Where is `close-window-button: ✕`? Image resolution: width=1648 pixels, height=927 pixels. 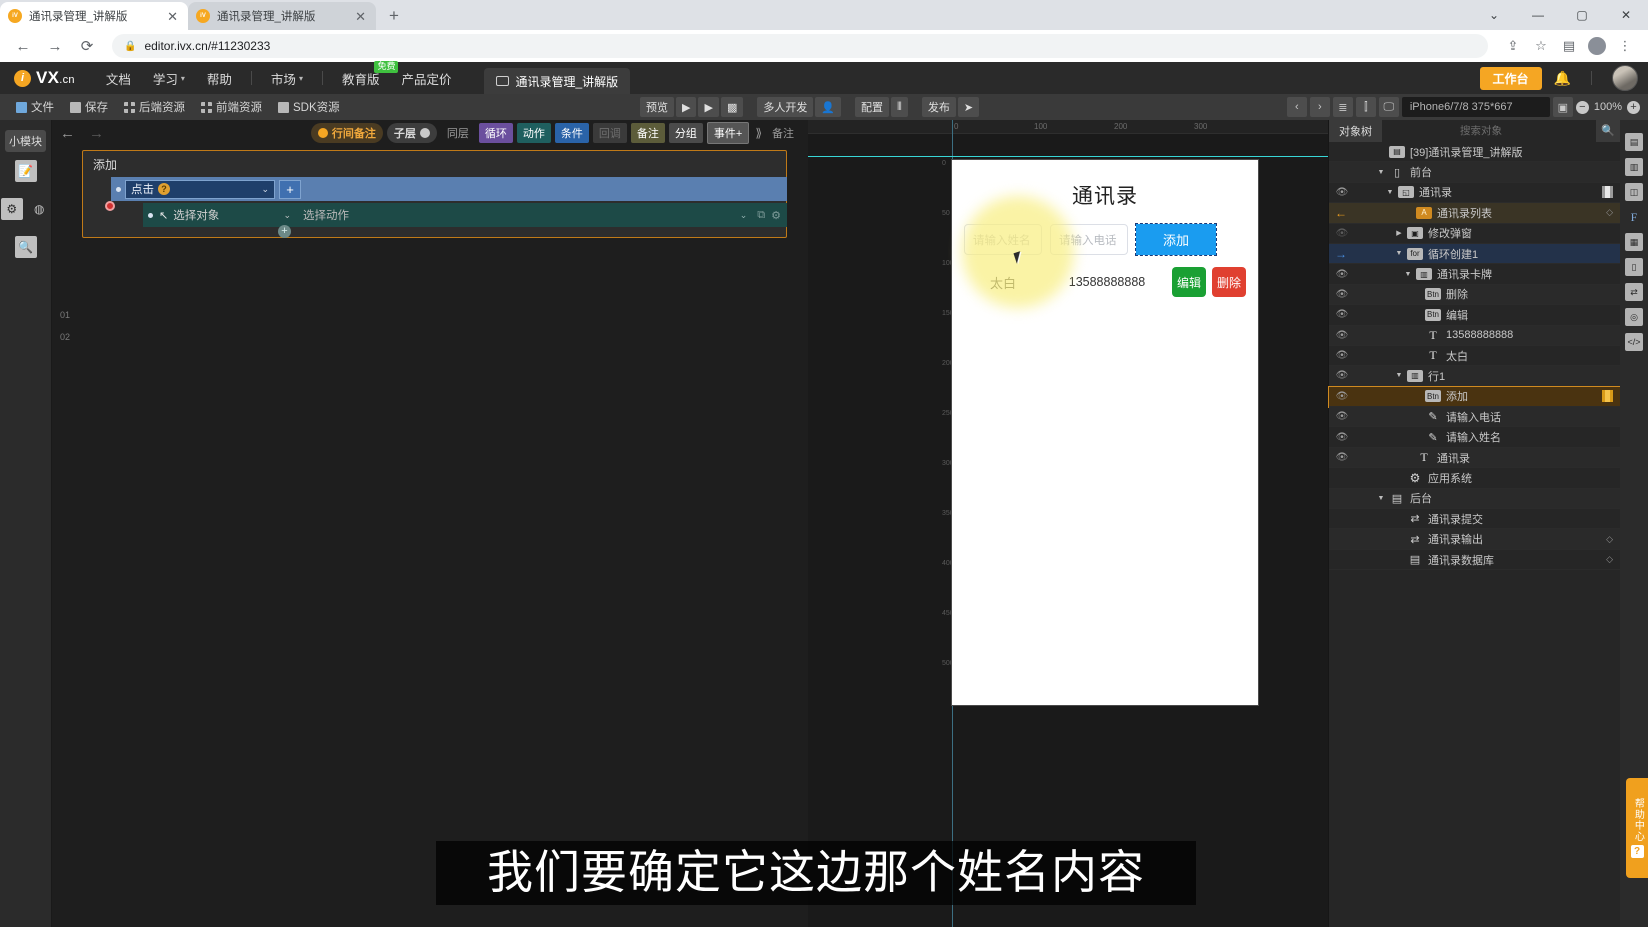 close-window-button: ✕ is located at coordinates (1626, 15).